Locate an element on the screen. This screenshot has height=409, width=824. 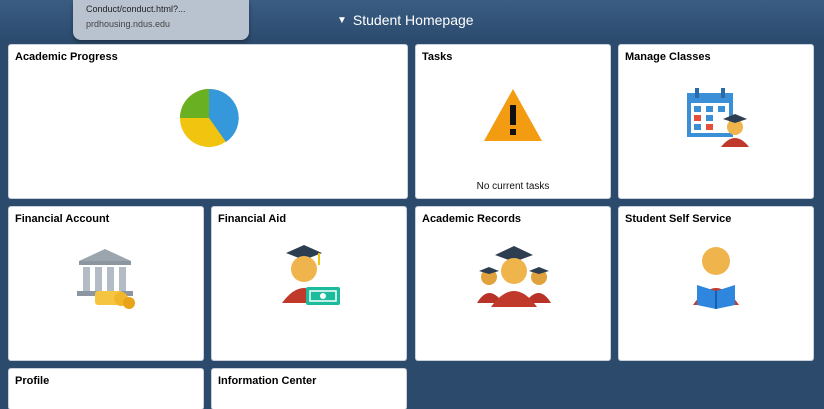
homepage-selector: ▼ Student Homepage is located at coordinates (405, 20).